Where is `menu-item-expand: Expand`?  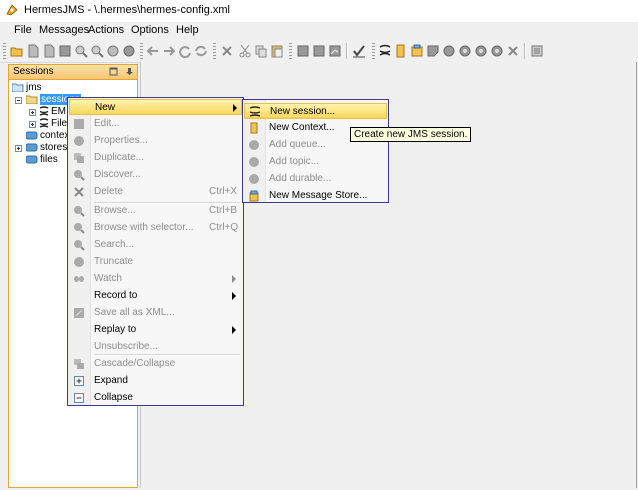
menu-item-expand: Expand is located at coordinates (155, 381).